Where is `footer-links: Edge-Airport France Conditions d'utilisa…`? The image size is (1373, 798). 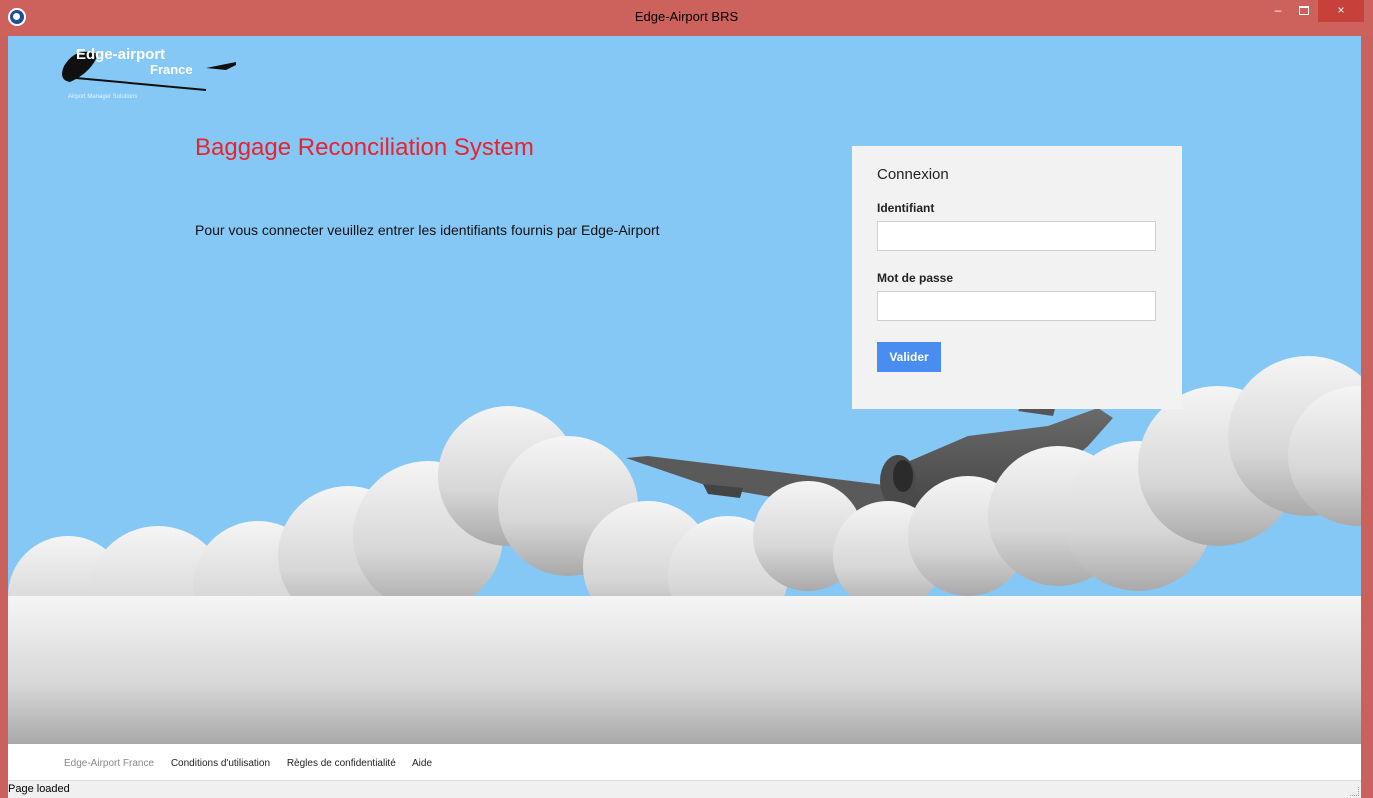 footer-links: Edge-Airport France Conditions d'utilisa… is located at coordinates (255, 763).